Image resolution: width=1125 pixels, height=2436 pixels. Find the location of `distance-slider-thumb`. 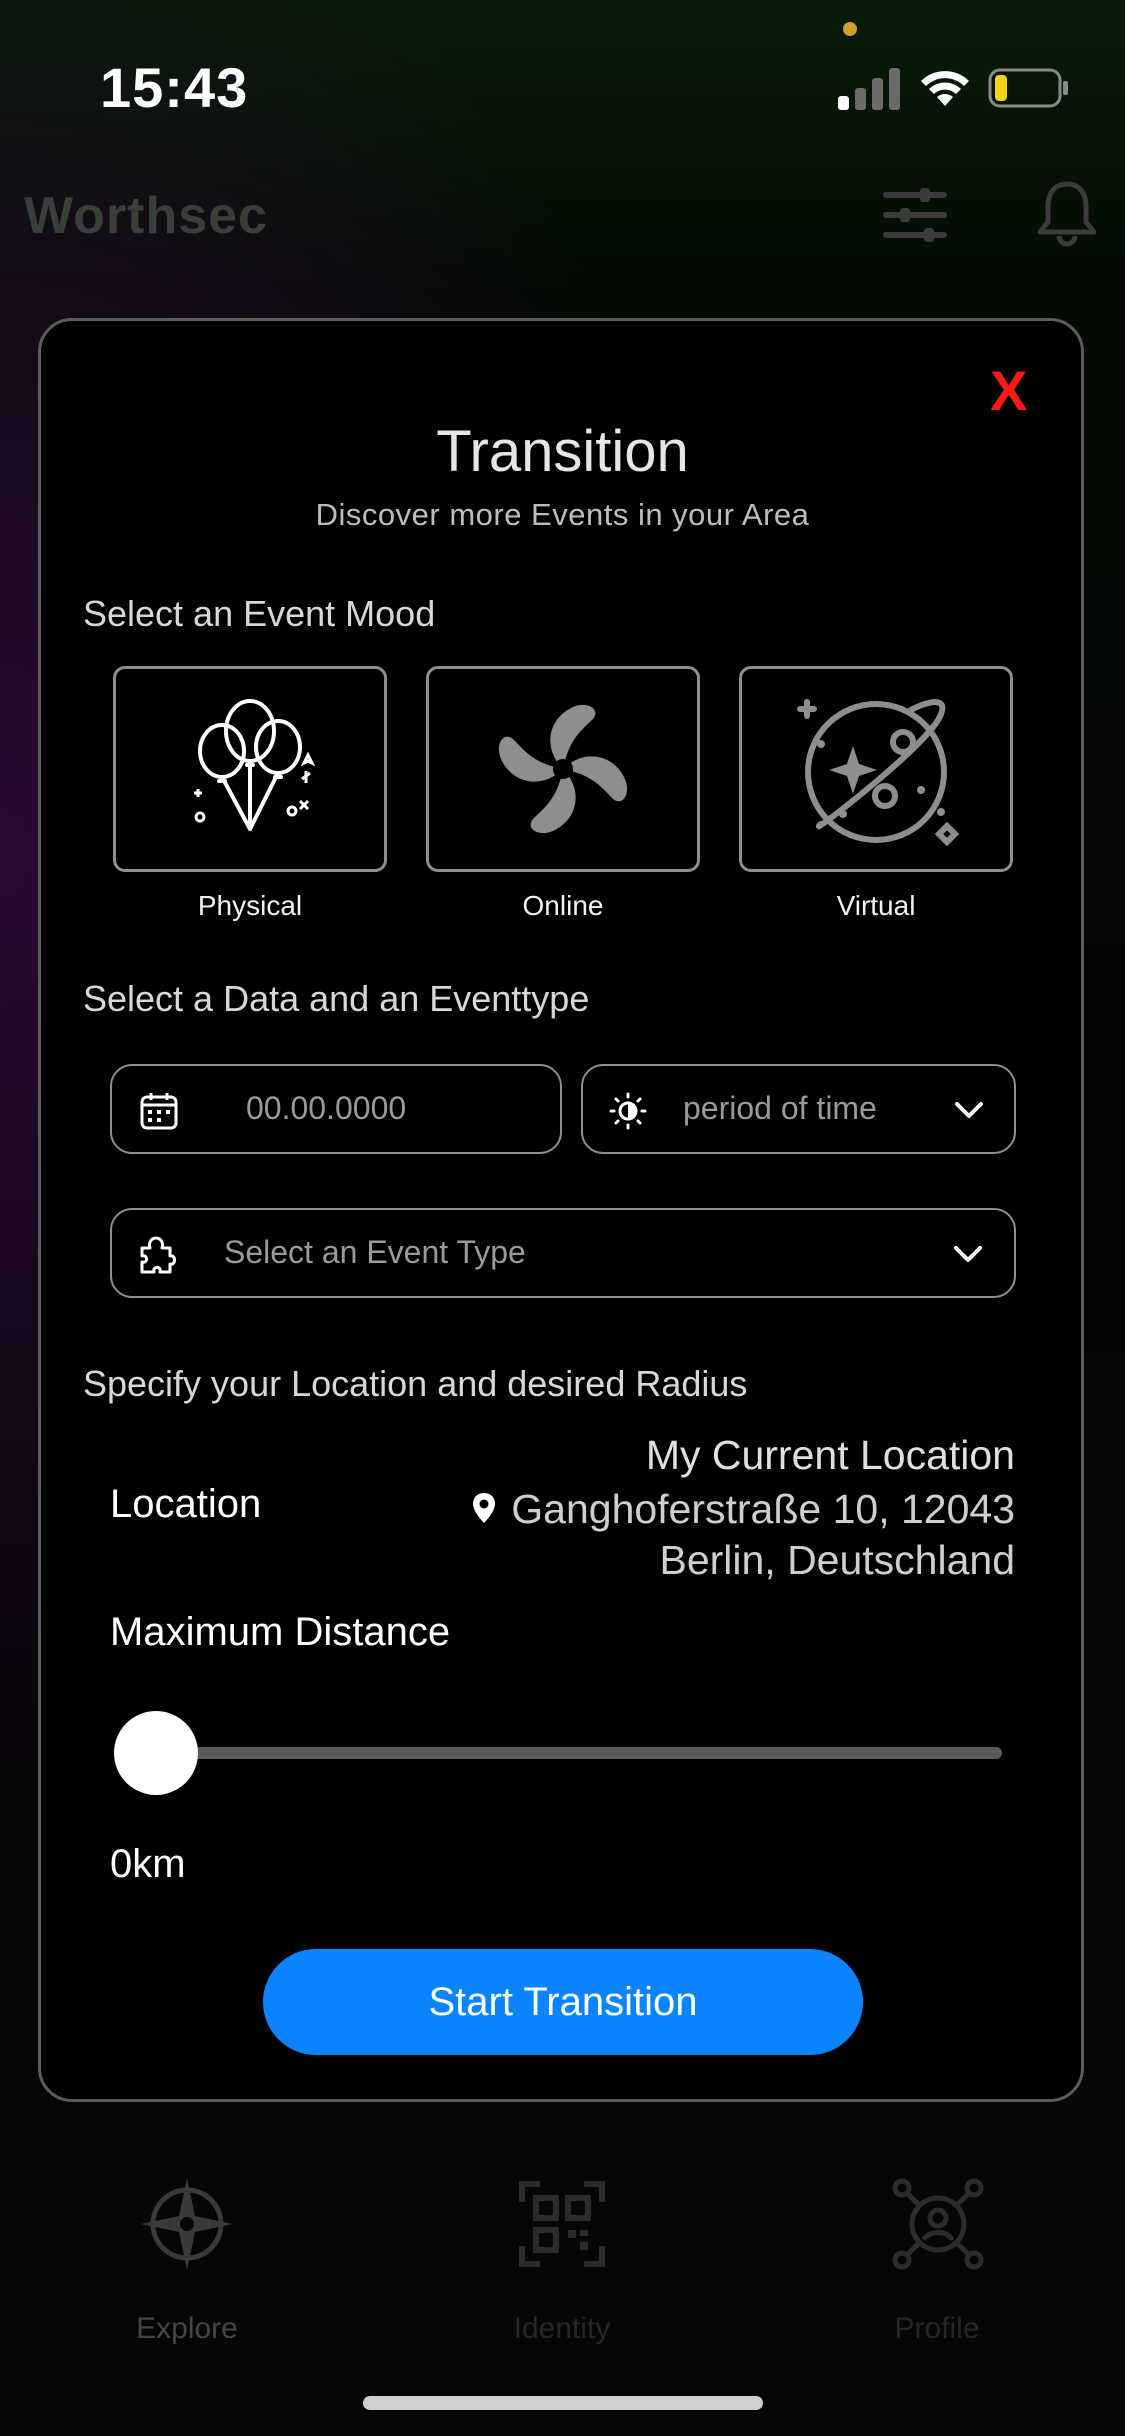

distance-slider-thumb is located at coordinates (156, 1753).